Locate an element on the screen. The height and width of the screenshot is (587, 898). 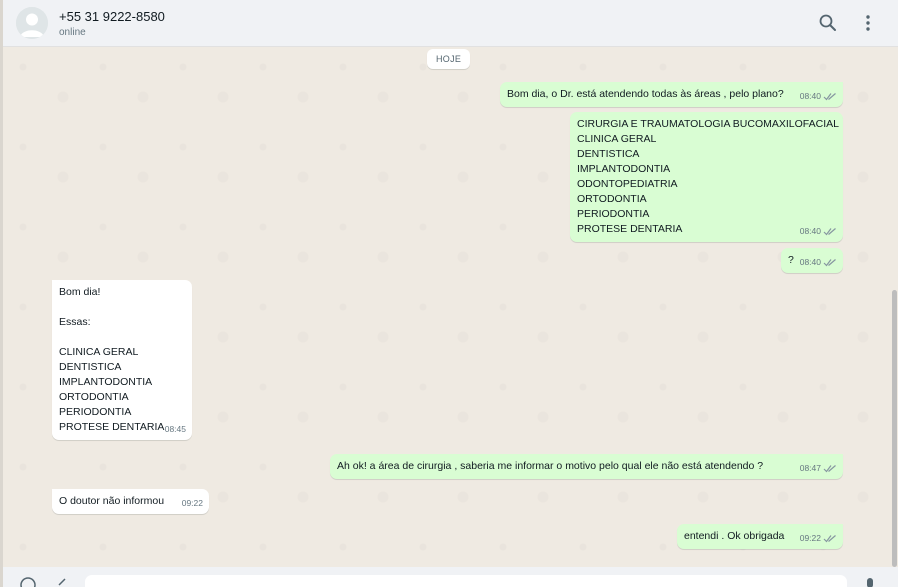
compose-bar is located at coordinates (450, 577).